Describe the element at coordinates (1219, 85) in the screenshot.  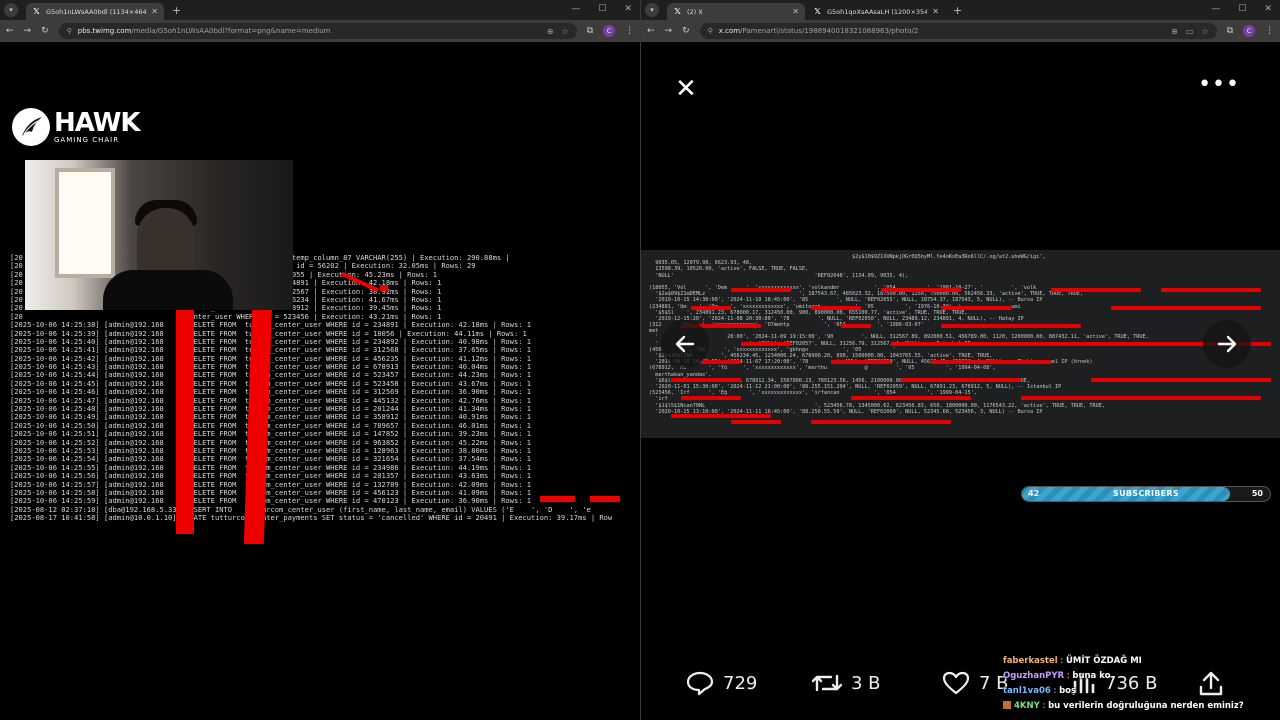
I see `more-options-icon: •••` at that location.